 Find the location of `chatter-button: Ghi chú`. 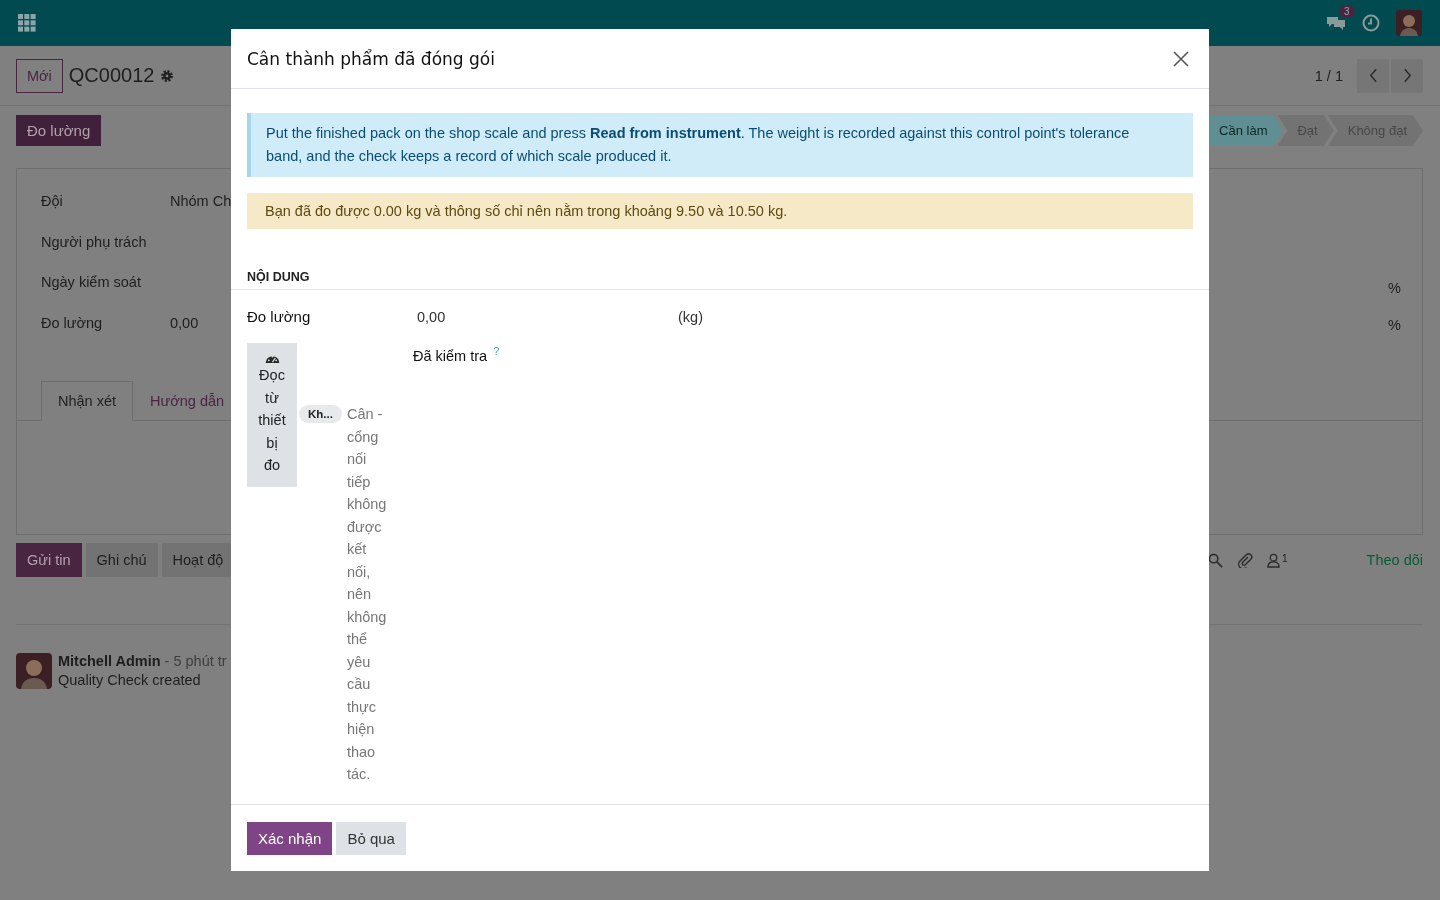

chatter-button: Ghi chú is located at coordinates (121, 560).